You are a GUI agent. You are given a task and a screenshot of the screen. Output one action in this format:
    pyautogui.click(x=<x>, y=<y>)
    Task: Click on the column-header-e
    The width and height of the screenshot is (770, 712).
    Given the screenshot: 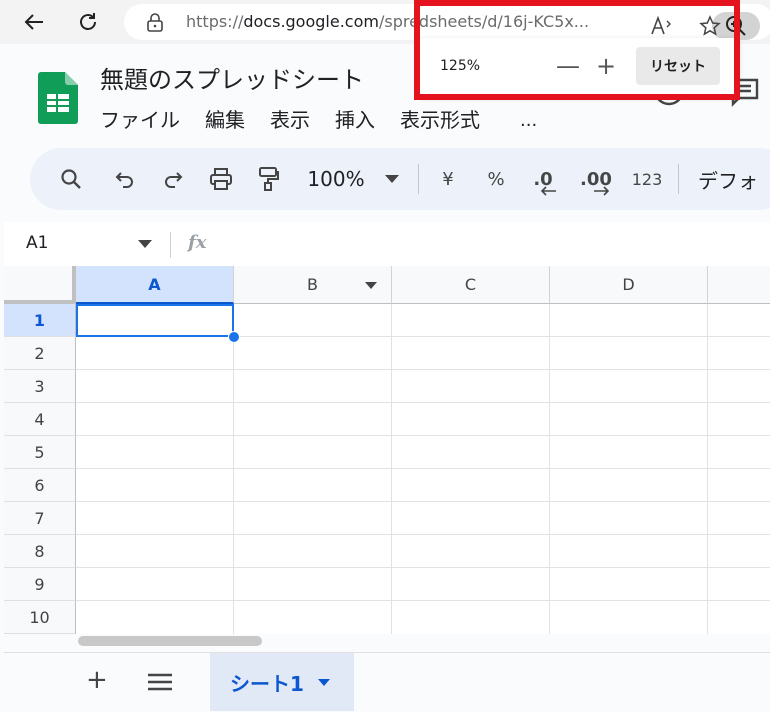 What is the action you would take?
    pyautogui.click(x=739, y=285)
    